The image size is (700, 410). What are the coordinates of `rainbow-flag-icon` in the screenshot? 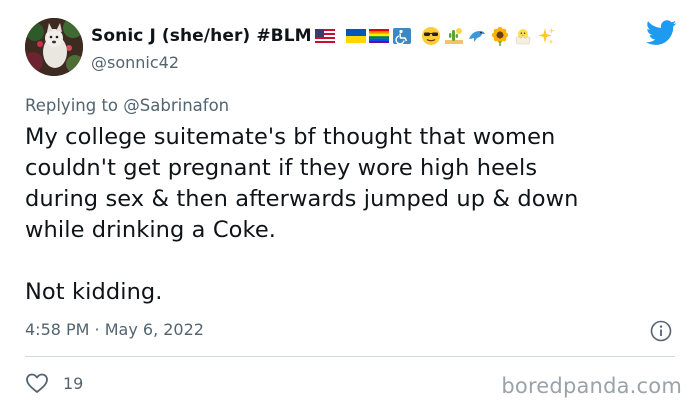 It's located at (378, 36).